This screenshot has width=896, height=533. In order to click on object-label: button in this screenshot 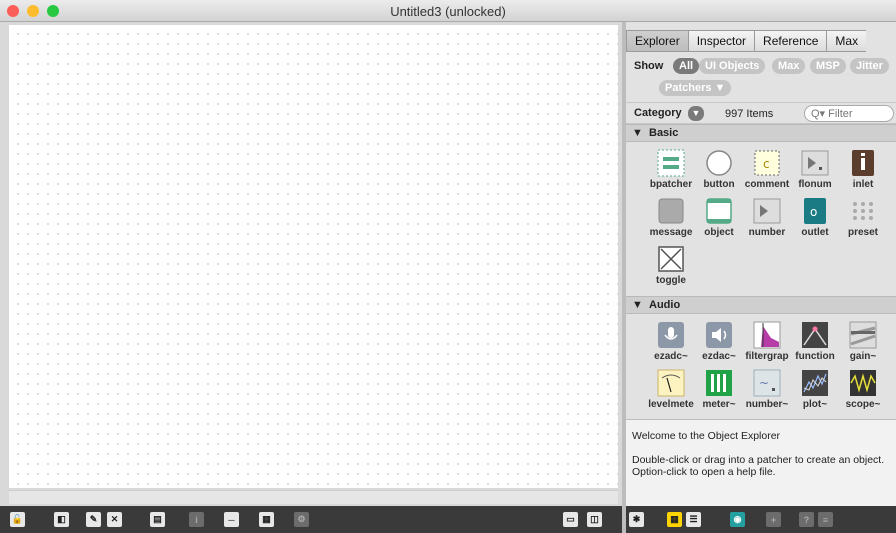, I will do `click(719, 184)`.